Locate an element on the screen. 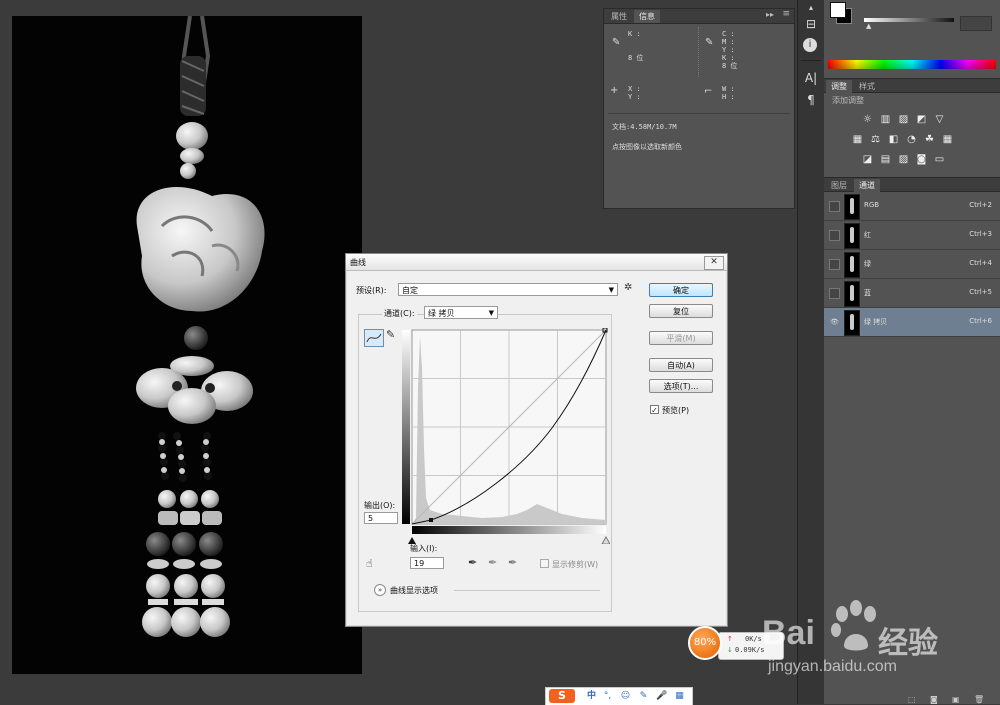 This screenshot has width=1000, height=705. auto-button: 自动(A) is located at coordinates (681, 365).